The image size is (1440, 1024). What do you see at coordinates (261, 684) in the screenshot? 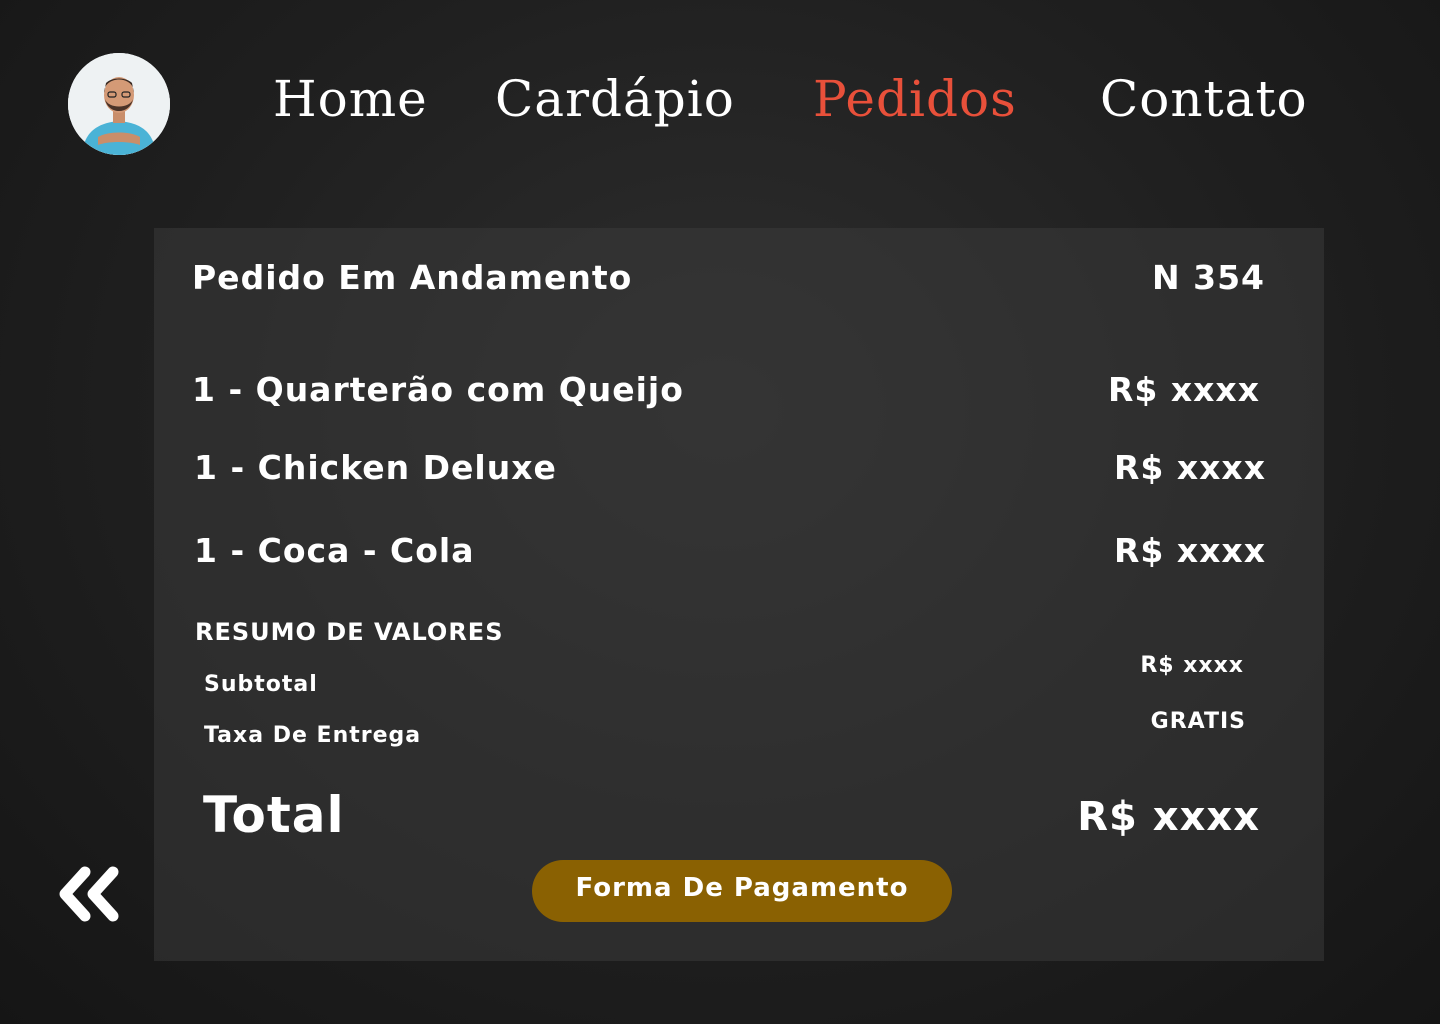
I see `subtotal-label: Subtotal` at bounding box center [261, 684].